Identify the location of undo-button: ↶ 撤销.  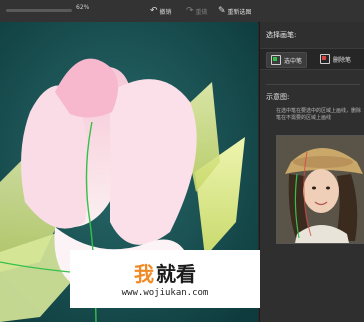
(161, 11).